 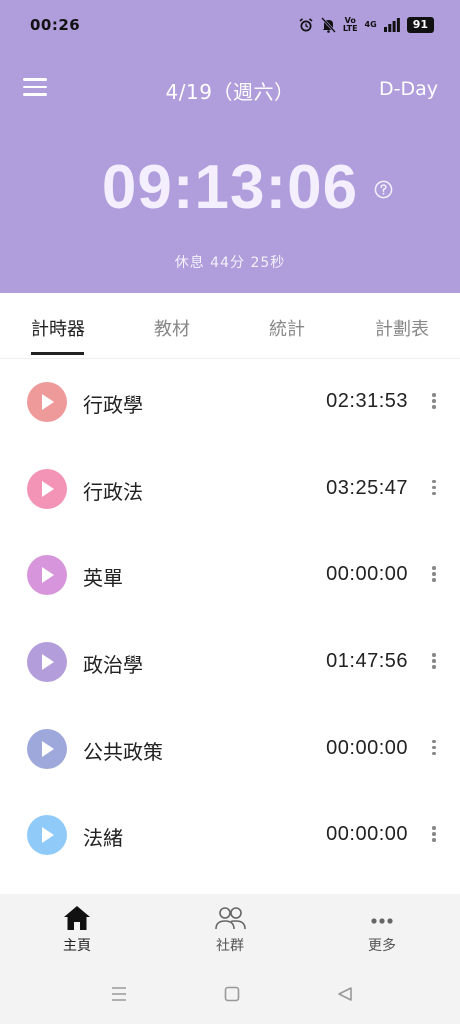 I want to click on tab-bar: 計時器 教材 統計 計劃表, so click(x=230, y=326).